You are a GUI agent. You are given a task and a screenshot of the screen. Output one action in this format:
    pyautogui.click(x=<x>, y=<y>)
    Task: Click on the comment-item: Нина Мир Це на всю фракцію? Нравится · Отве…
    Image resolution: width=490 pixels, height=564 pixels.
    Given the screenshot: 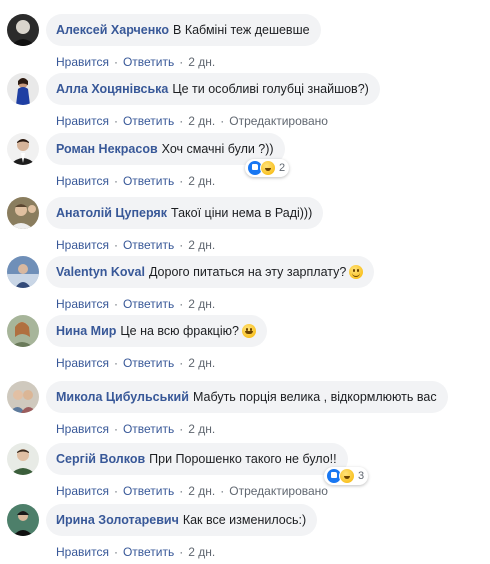 What is the action you would take?
    pyautogui.click(x=245, y=345)
    